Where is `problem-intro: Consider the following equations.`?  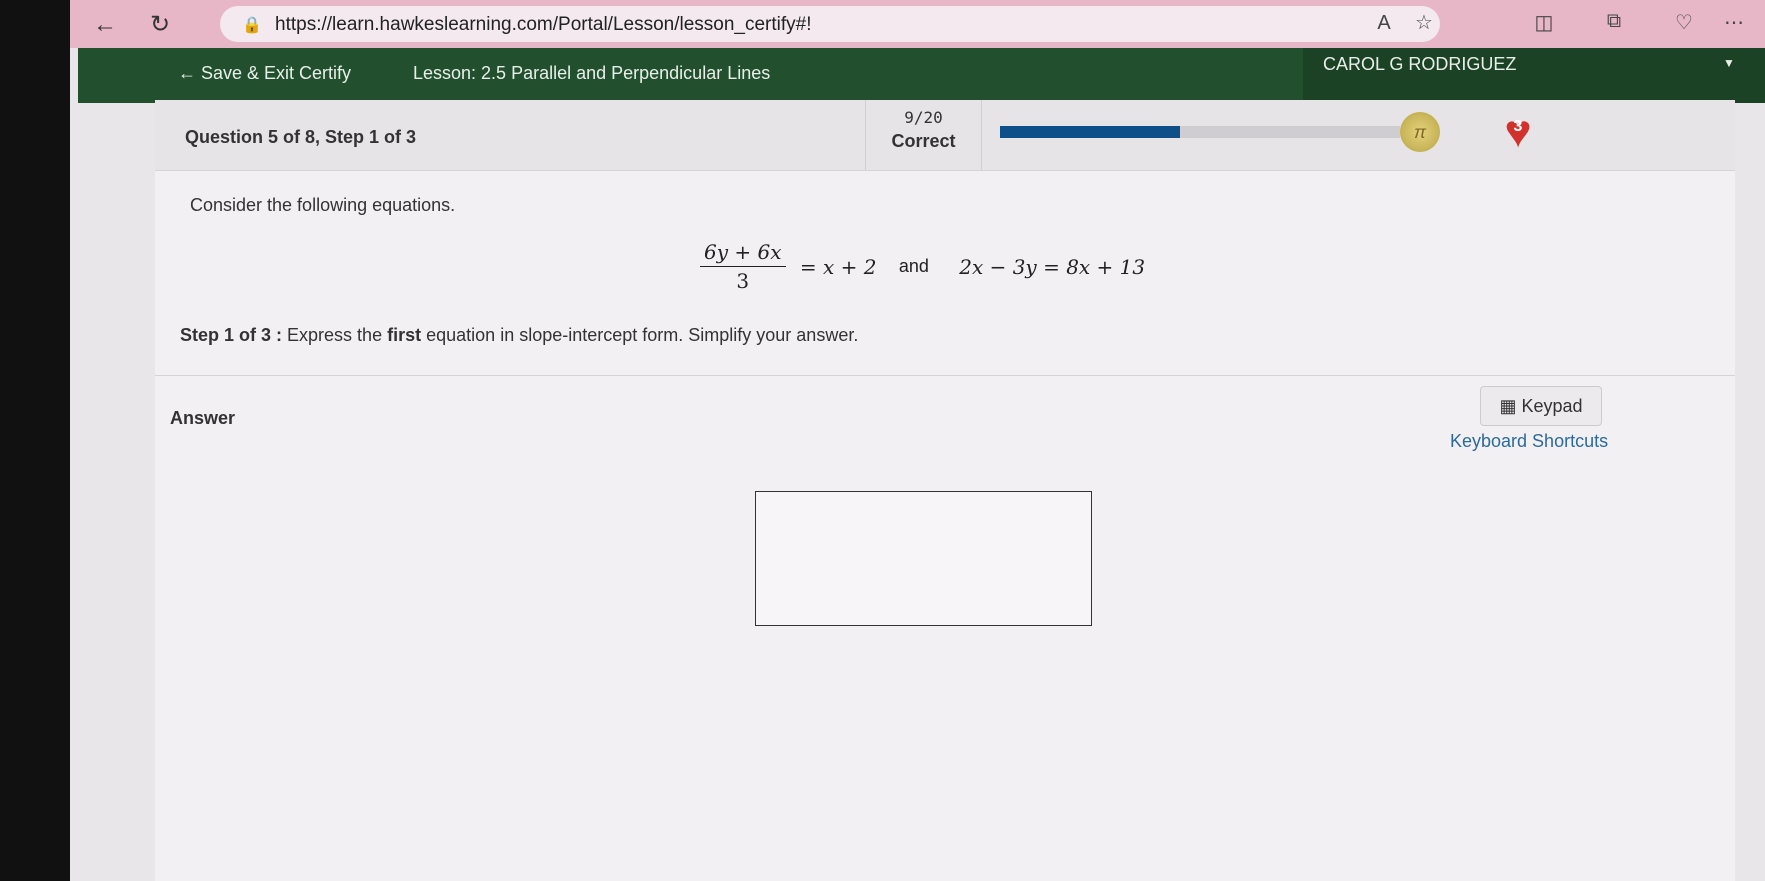 problem-intro: Consider the following equations. is located at coordinates (323, 205).